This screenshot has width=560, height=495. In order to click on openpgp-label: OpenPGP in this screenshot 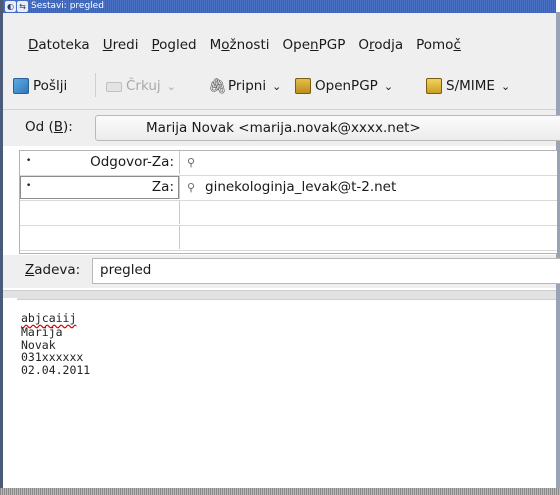, I will do `click(346, 86)`.